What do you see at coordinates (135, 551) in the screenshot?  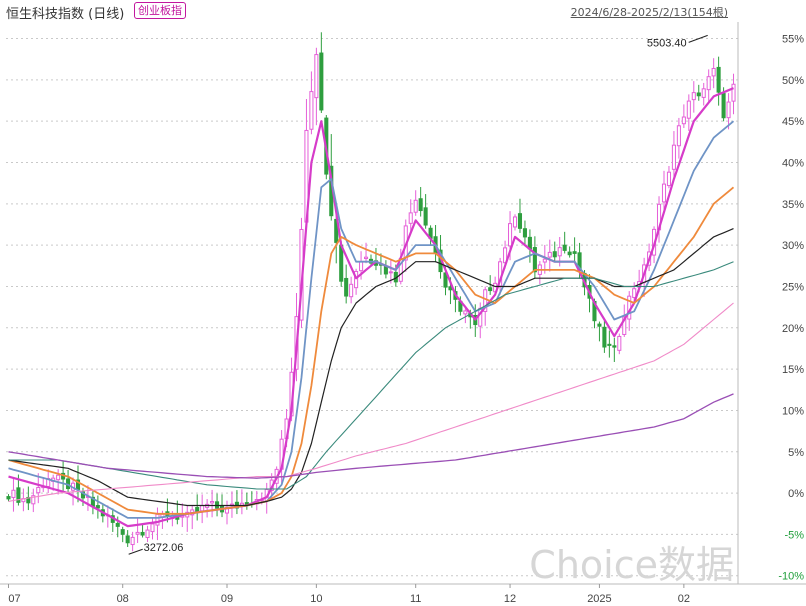 I see `low-pointer` at bounding box center [135, 551].